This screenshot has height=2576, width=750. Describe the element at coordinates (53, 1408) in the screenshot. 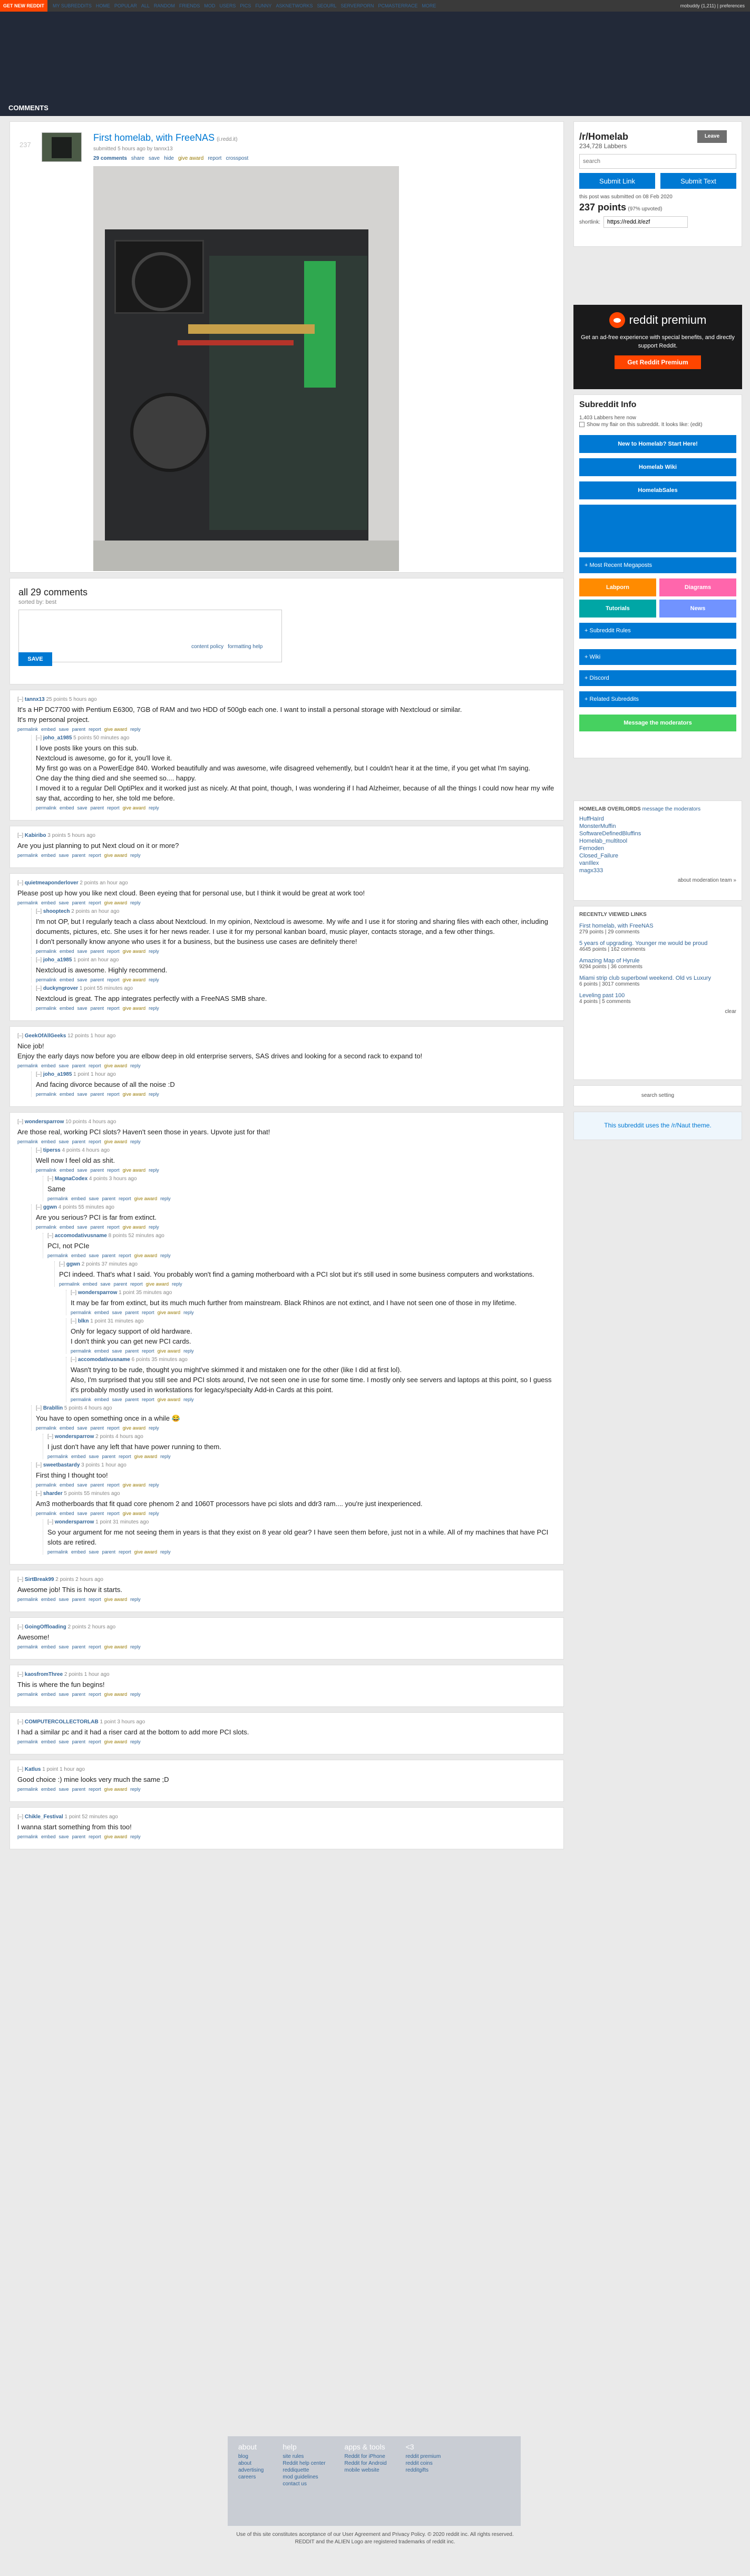

I see `comment-author: Brabllin` at that location.